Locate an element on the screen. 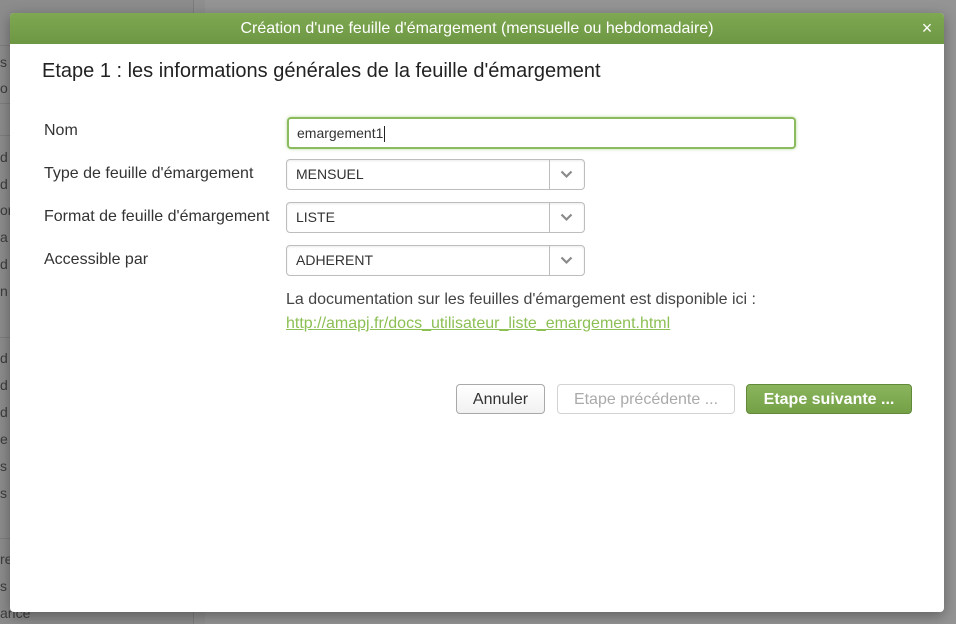 This screenshot has width=956, height=624. format-dropdown-button is located at coordinates (566, 217).